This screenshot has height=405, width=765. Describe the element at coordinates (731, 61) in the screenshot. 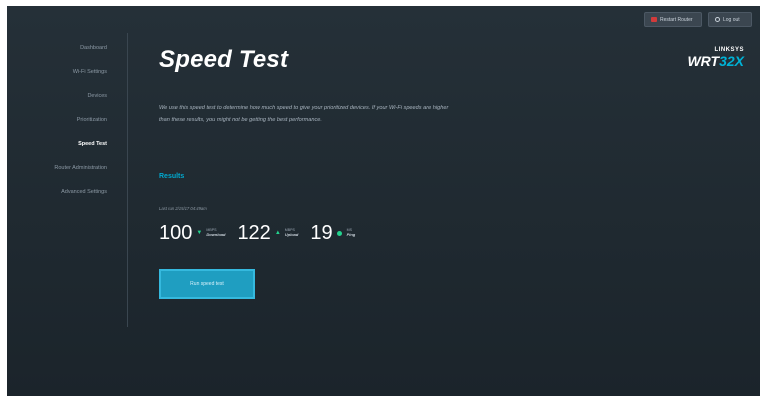

I see `brand-model-accent: 32X` at that location.